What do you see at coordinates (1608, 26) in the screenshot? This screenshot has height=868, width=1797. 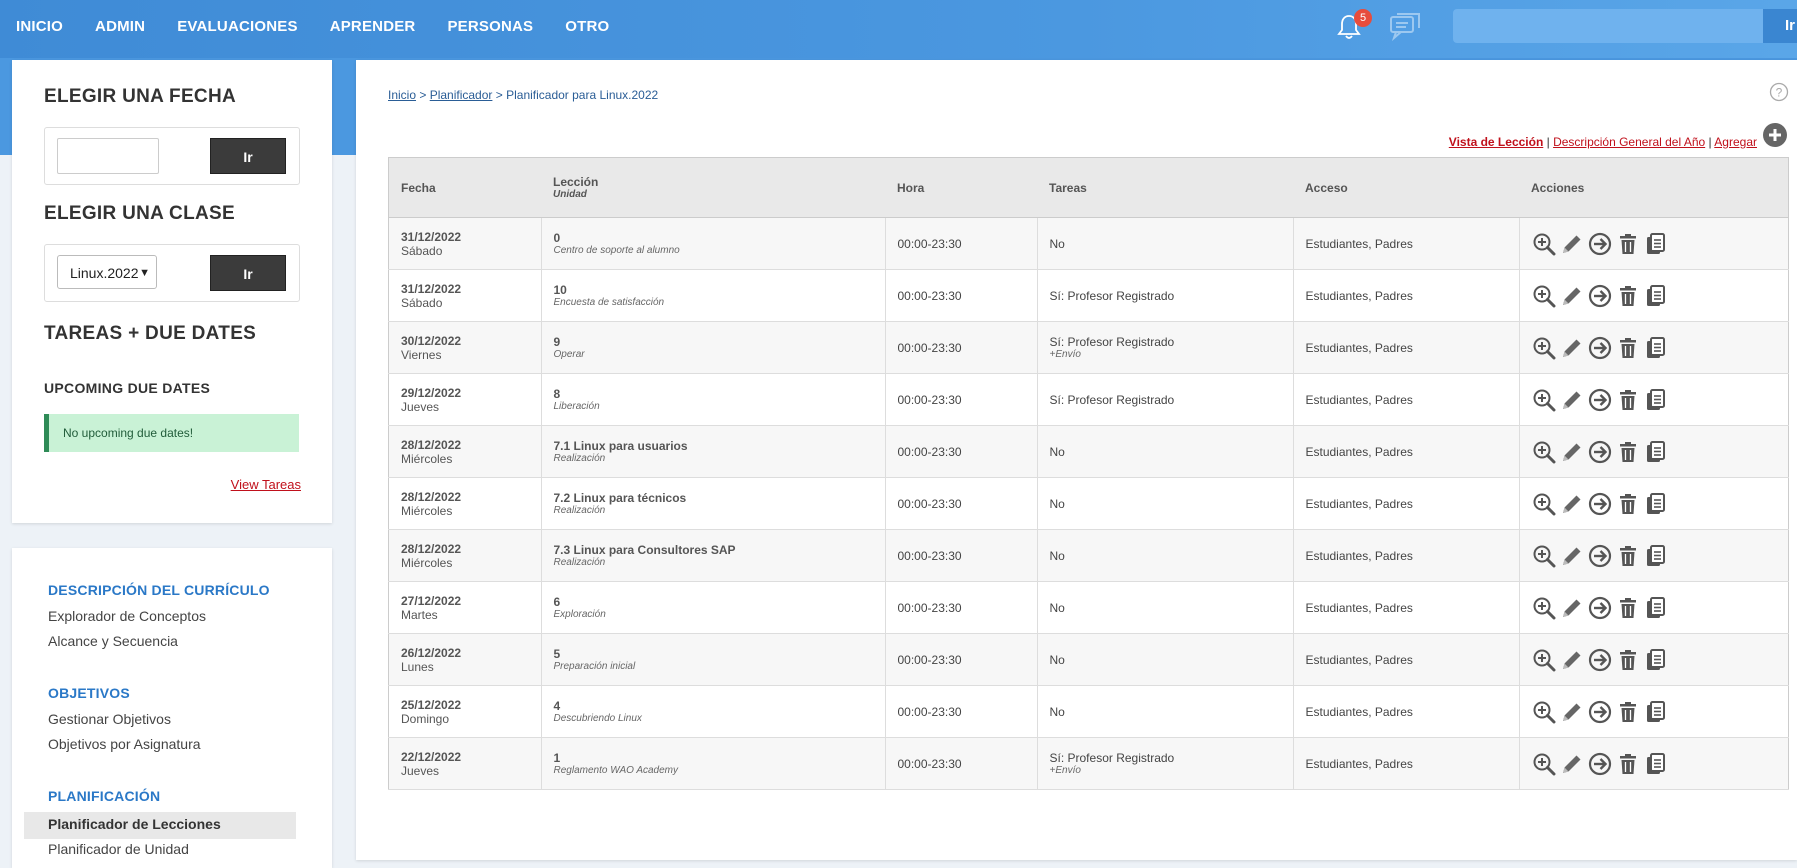 I see `search-input` at bounding box center [1608, 26].